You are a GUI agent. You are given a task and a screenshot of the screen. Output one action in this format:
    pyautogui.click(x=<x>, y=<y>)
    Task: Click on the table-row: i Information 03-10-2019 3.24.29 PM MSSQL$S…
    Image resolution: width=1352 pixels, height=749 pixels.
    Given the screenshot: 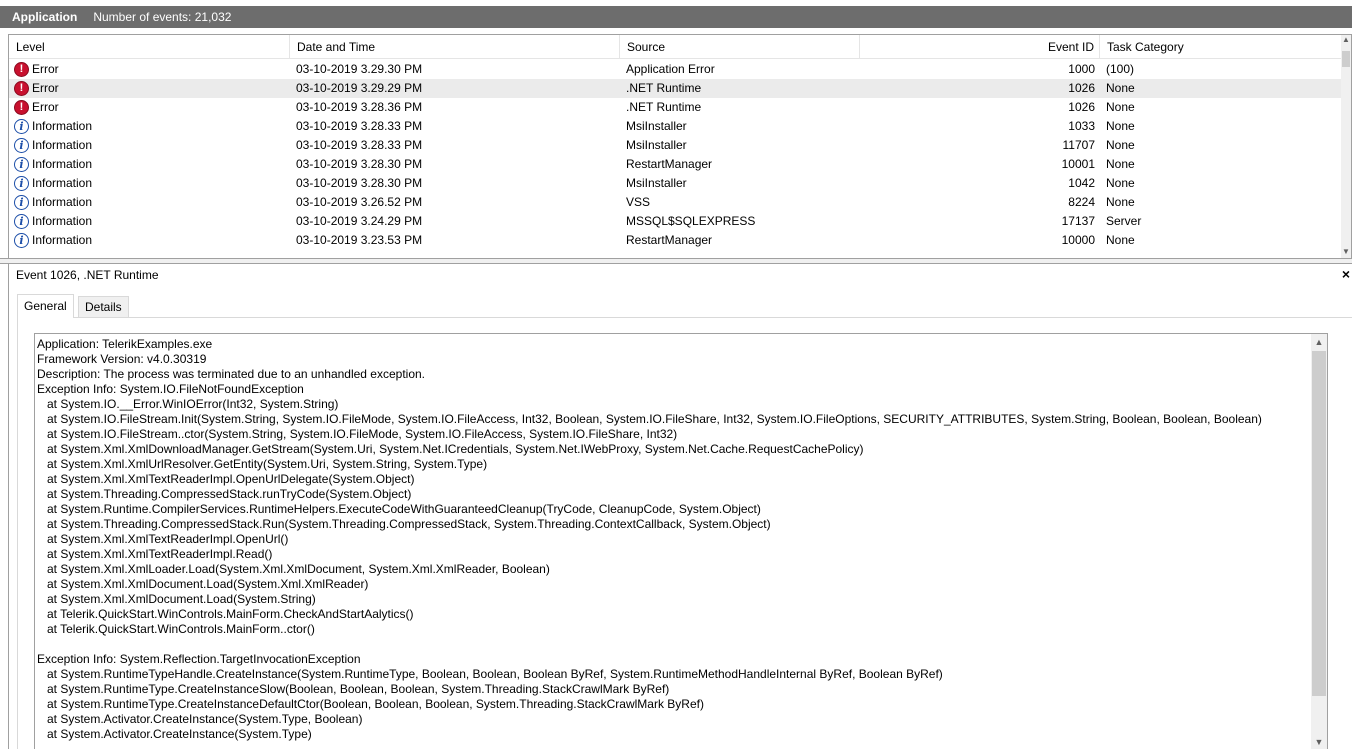 What is the action you would take?
    pyautogui.click(x=676, y=221)
    